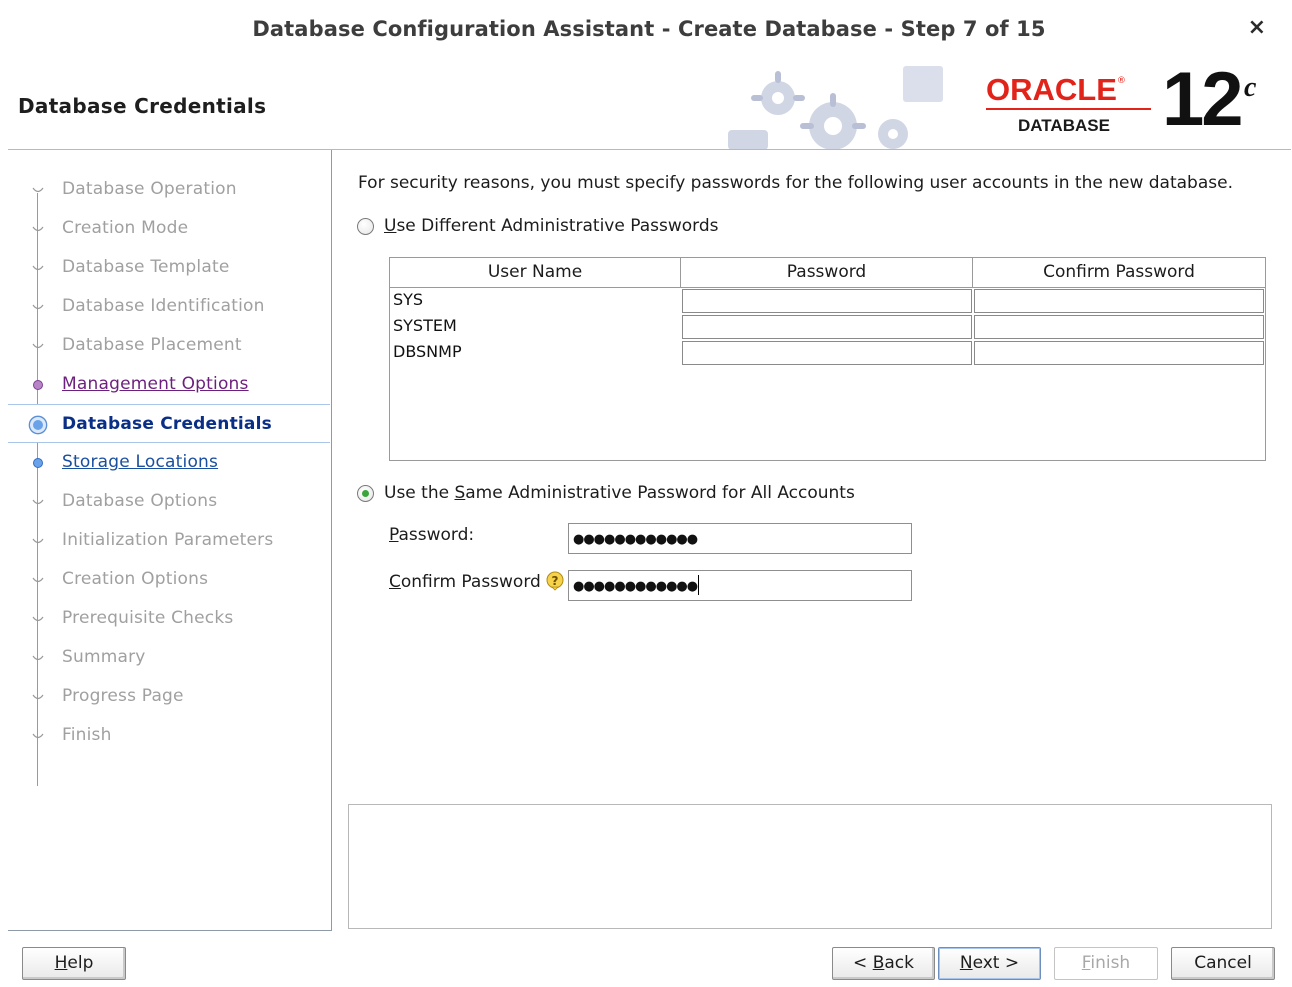  What do you see at coordinates (38, 385) in the screenshot?
I see `step-visited-icon` at bounding box center [38, 385].